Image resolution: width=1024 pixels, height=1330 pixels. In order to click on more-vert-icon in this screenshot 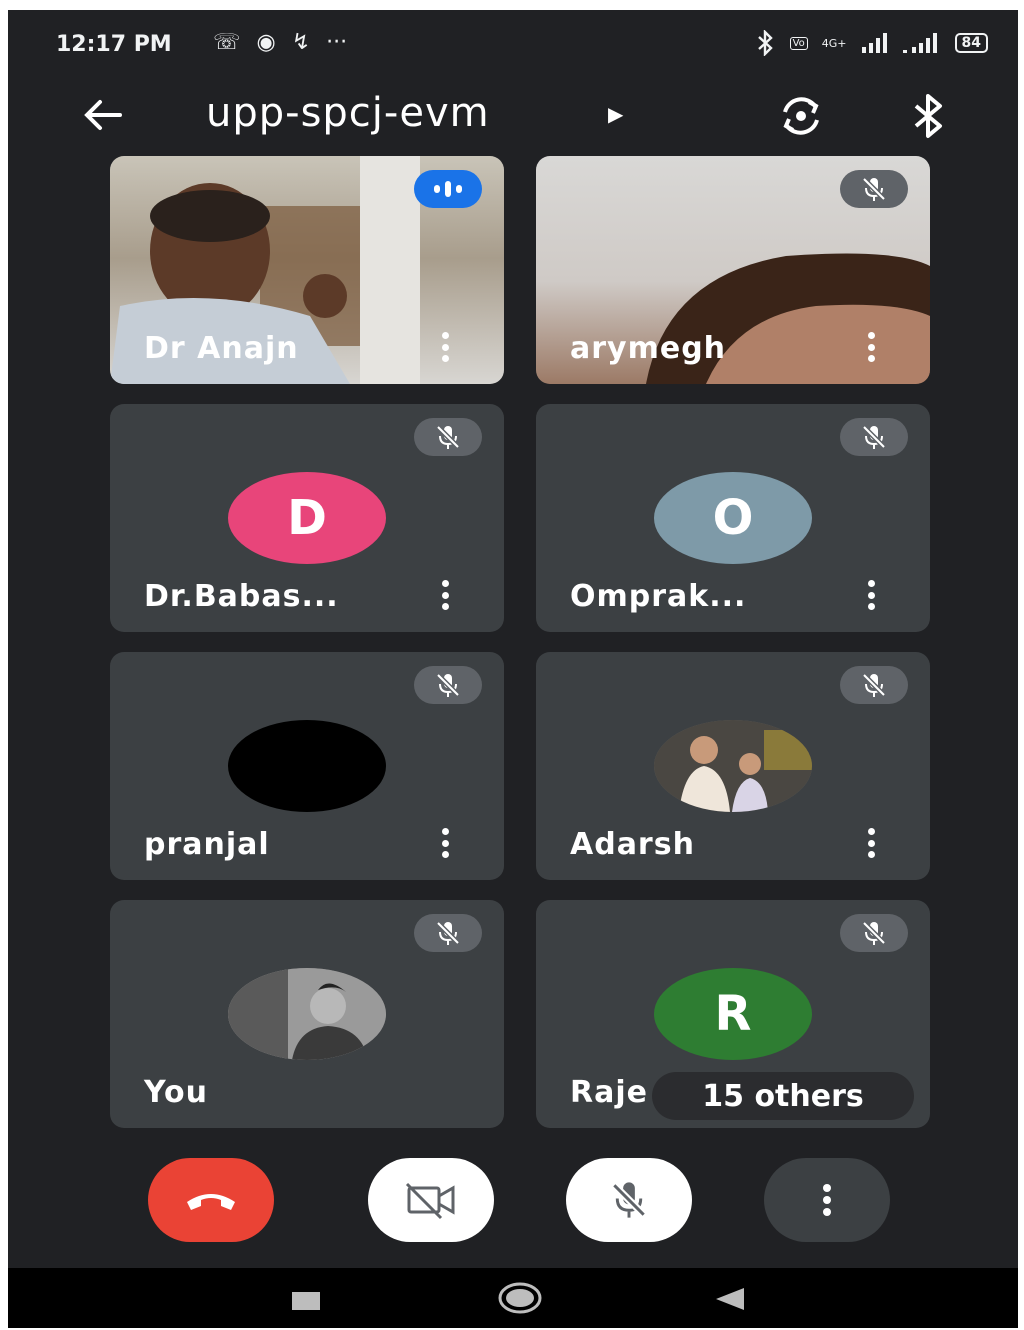, I will do `click(827, 1200)`.